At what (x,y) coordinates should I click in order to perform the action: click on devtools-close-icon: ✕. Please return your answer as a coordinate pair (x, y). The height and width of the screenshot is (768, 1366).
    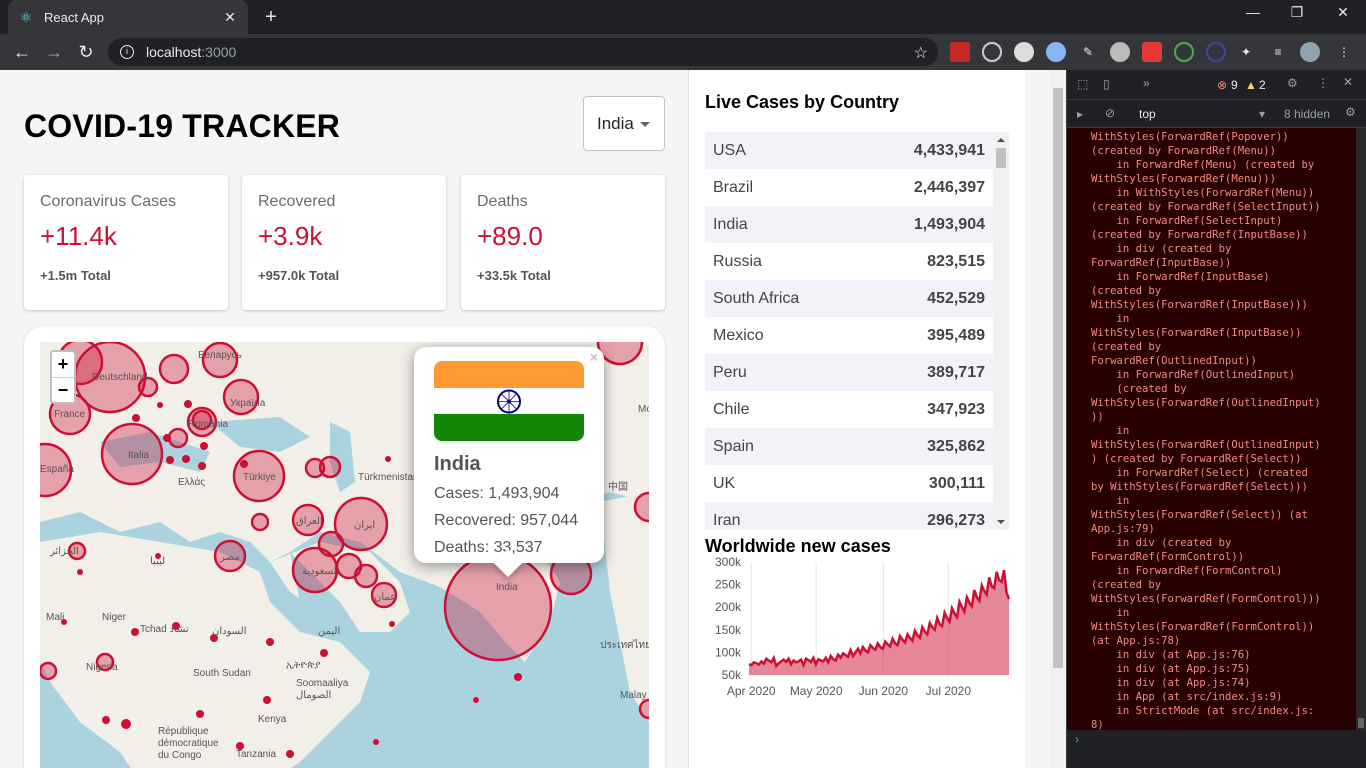
    Looking at the image, I should click on (1348, 82).